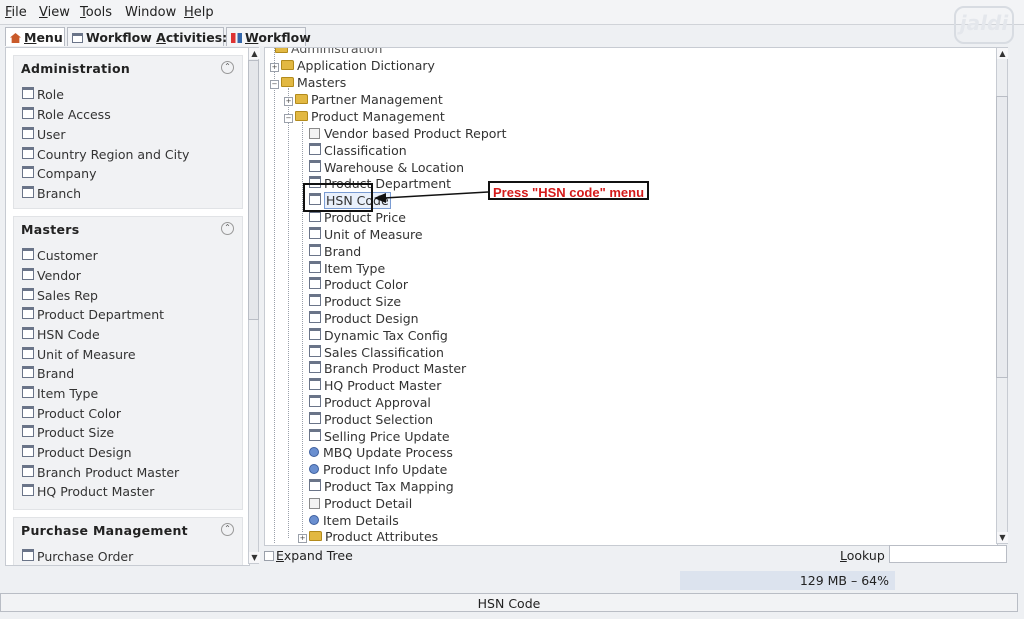  I want to click on menu-tools: Tools, so click(96, 12).